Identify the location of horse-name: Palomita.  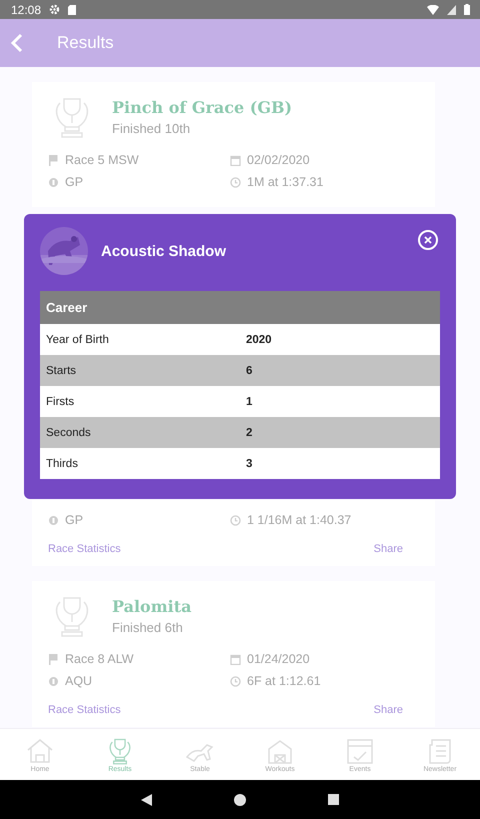
(152, 606).